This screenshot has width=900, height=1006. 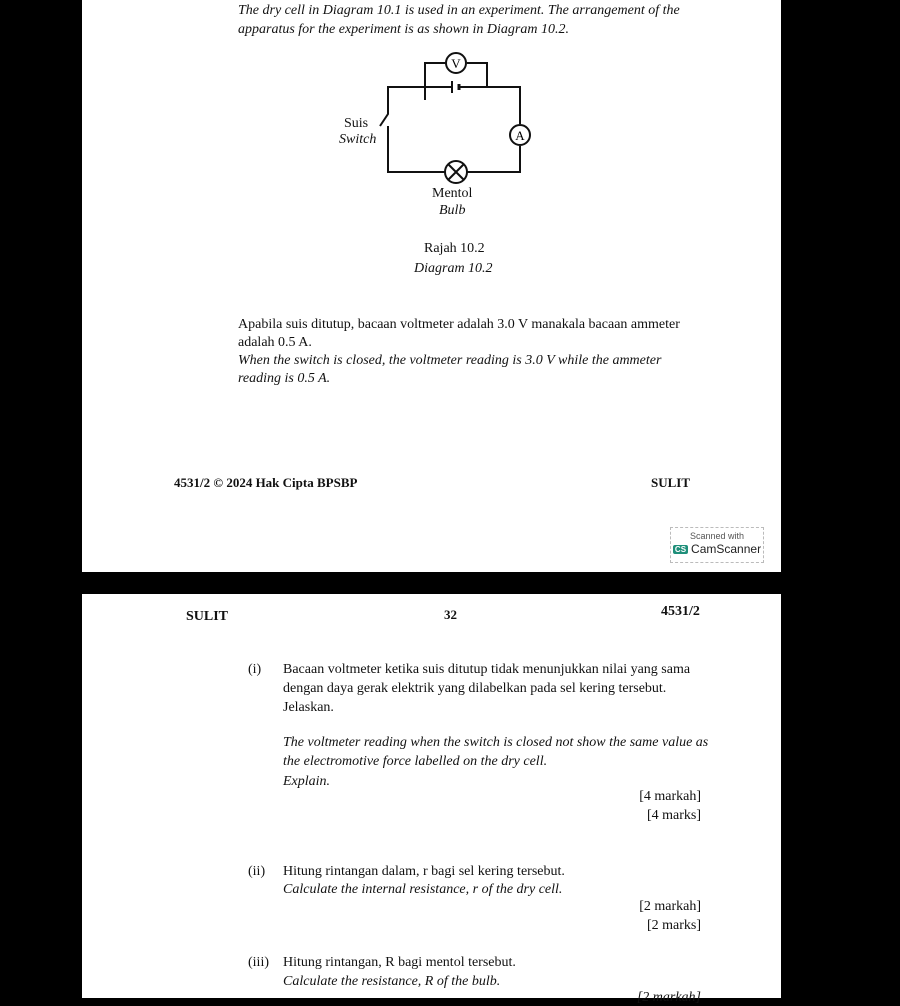 I want to click on switch-label-en: Switch, so click(x=358, y=139).